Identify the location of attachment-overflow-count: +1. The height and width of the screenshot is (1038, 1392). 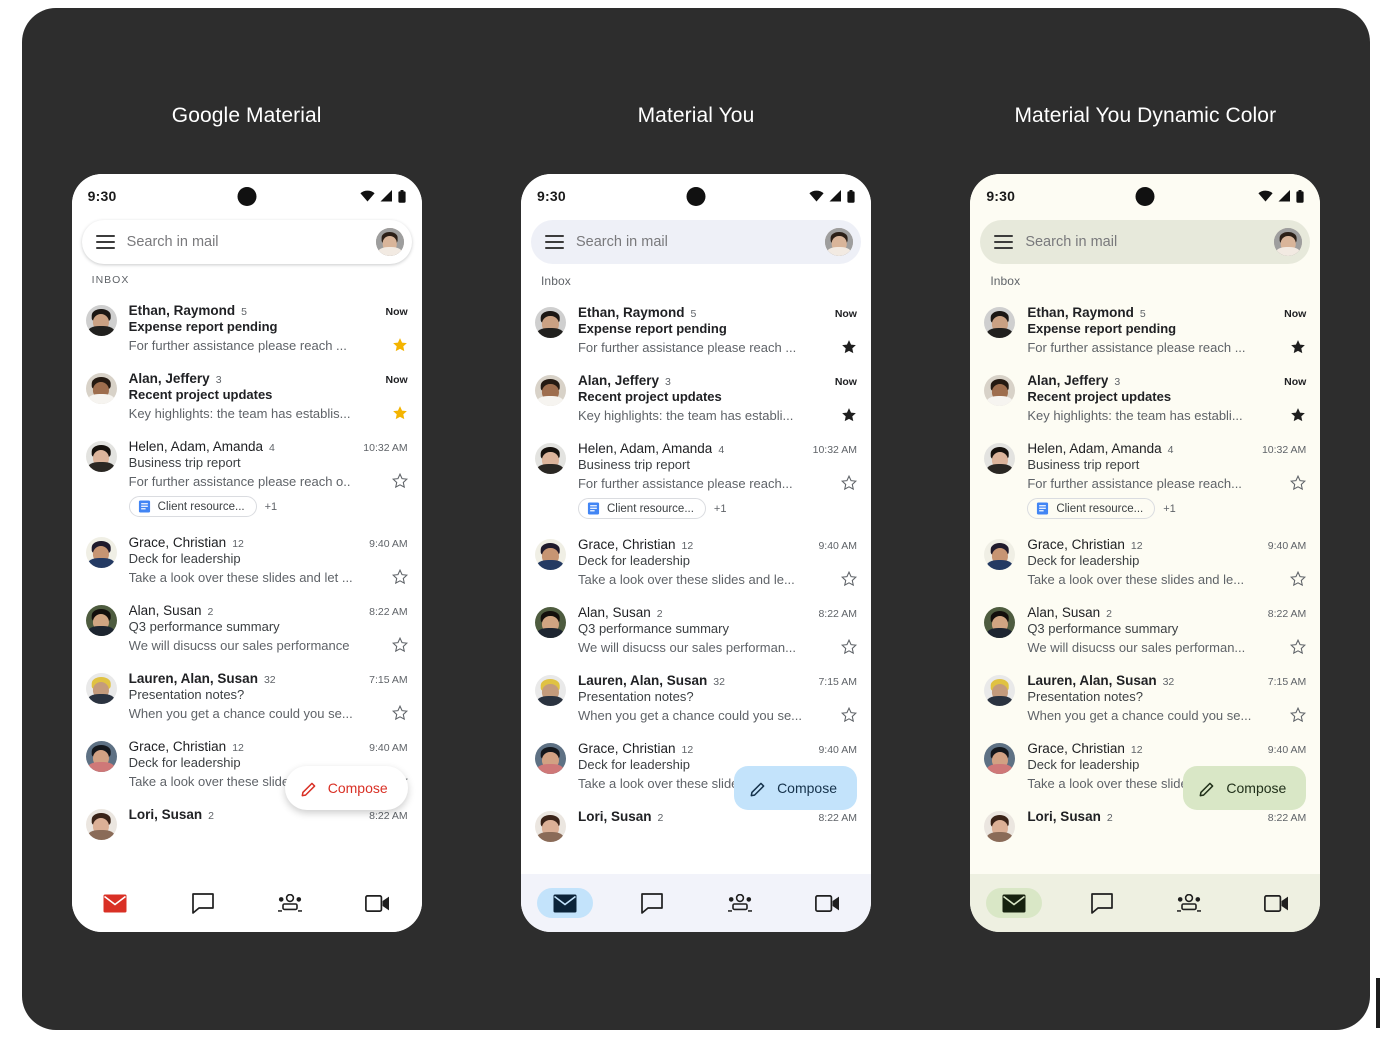
(271, 506).